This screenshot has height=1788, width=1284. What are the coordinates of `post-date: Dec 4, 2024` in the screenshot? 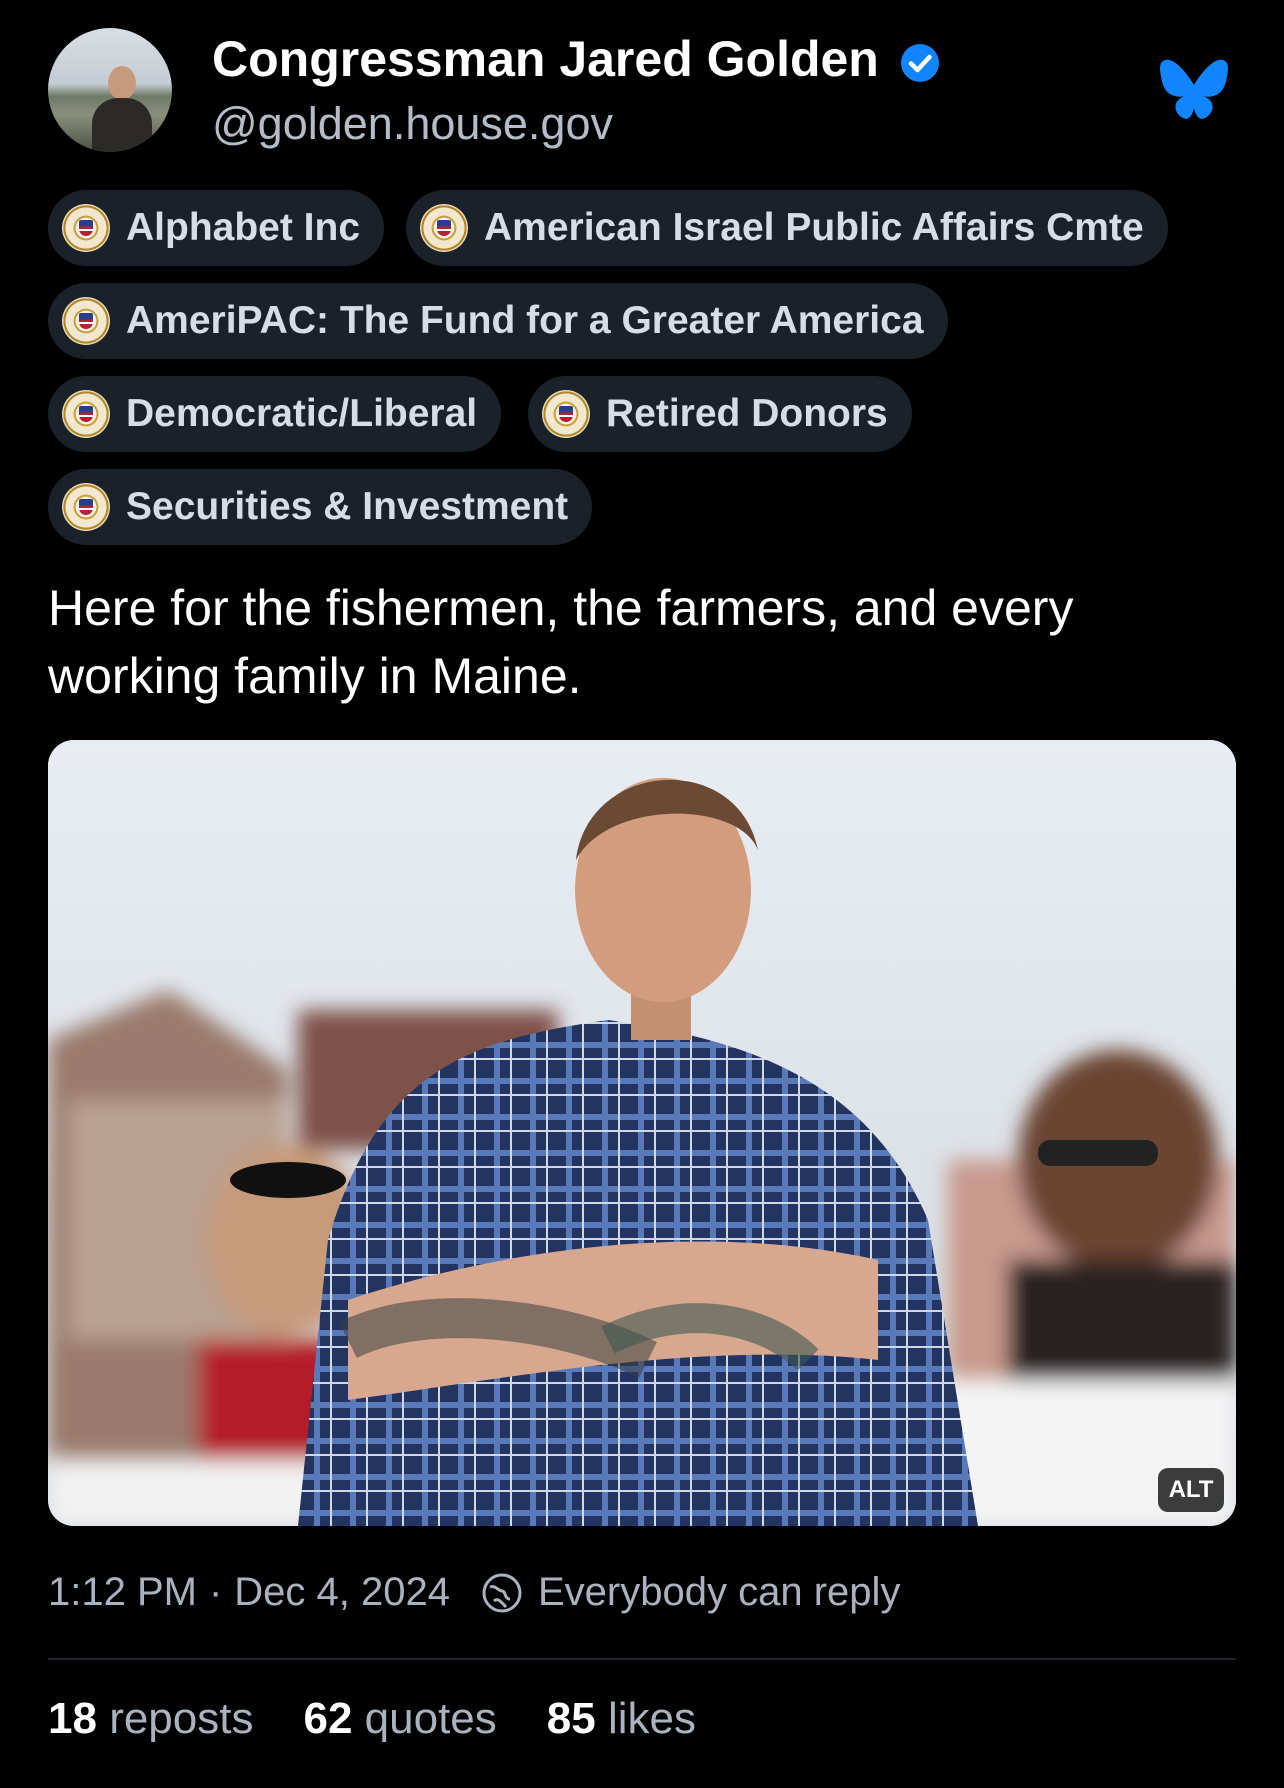 It's located at (342, 1592).